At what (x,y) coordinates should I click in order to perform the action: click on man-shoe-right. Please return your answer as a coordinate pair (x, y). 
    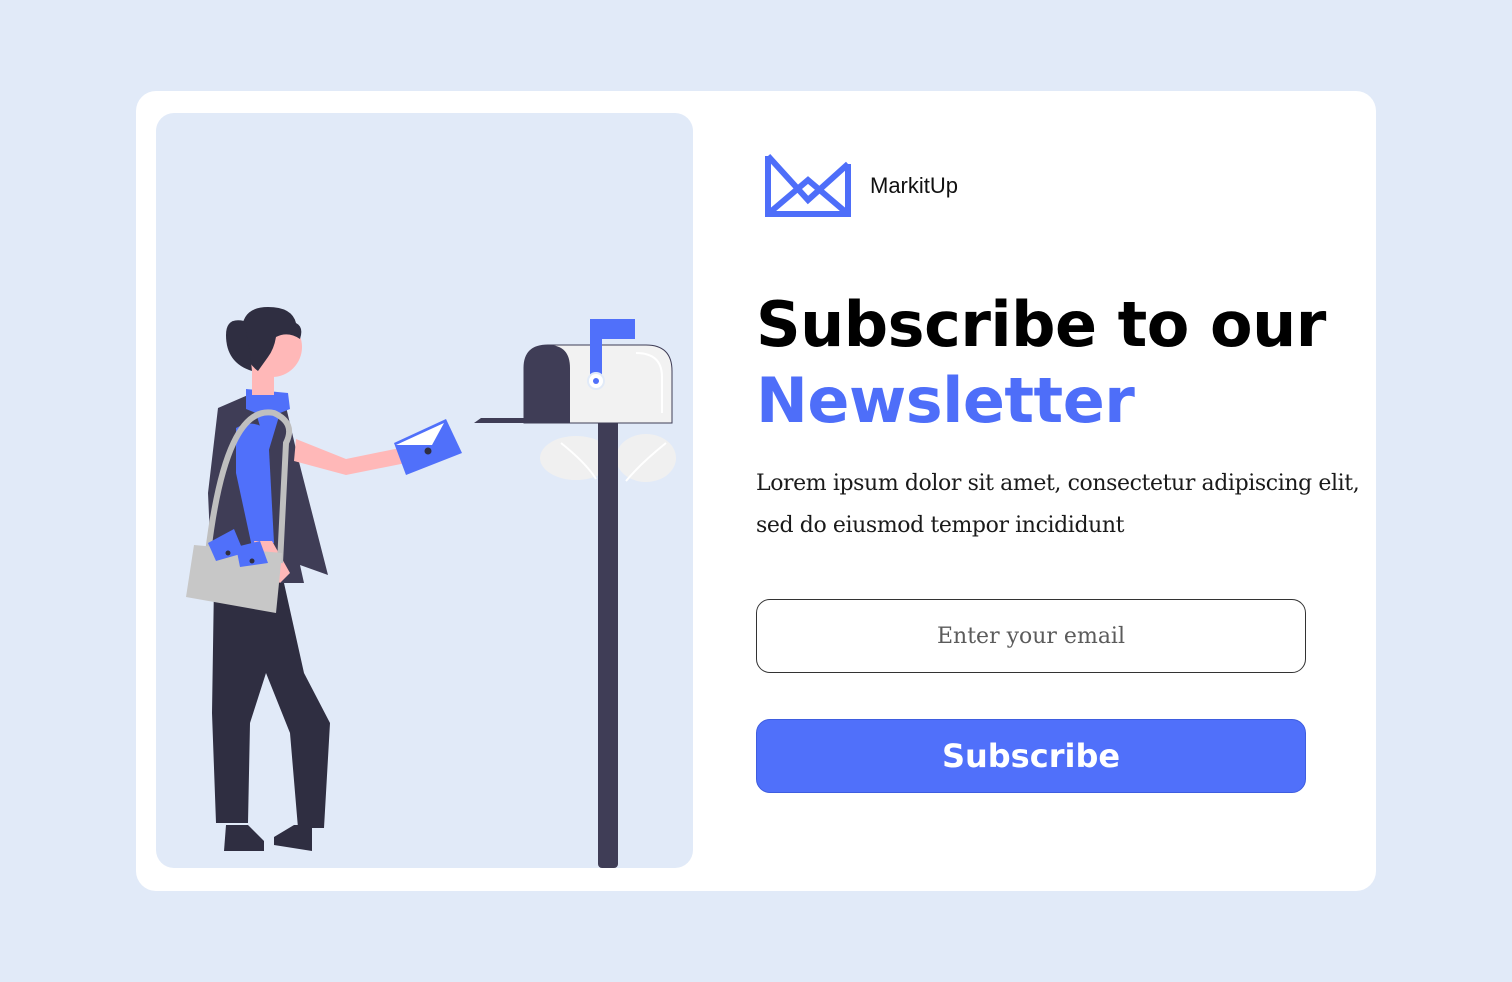
    Looking at the image, I should click on (293, 838).